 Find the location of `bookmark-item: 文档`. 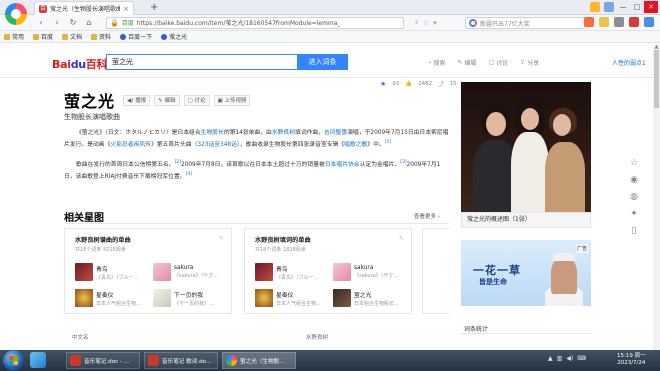

bookmark-item: 文档 is located at coordinates (72, 36).